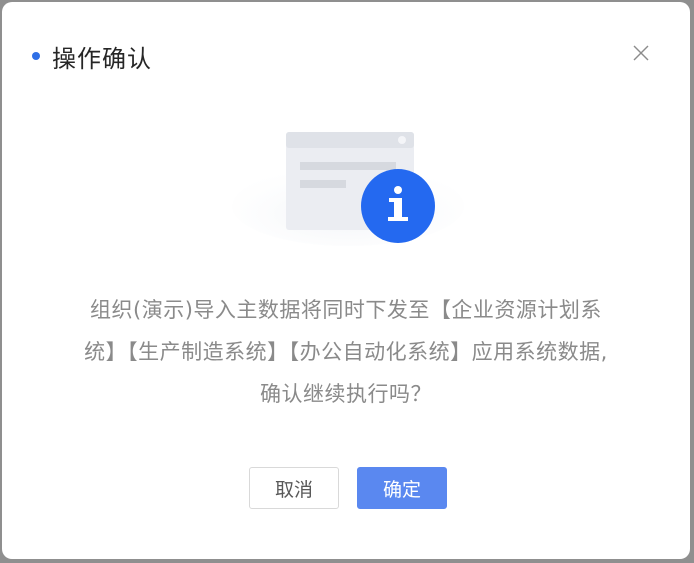 The width and height of the screenshot is (694, 563). I want to click on dialog-title: 操作确认, so click(102, 58).